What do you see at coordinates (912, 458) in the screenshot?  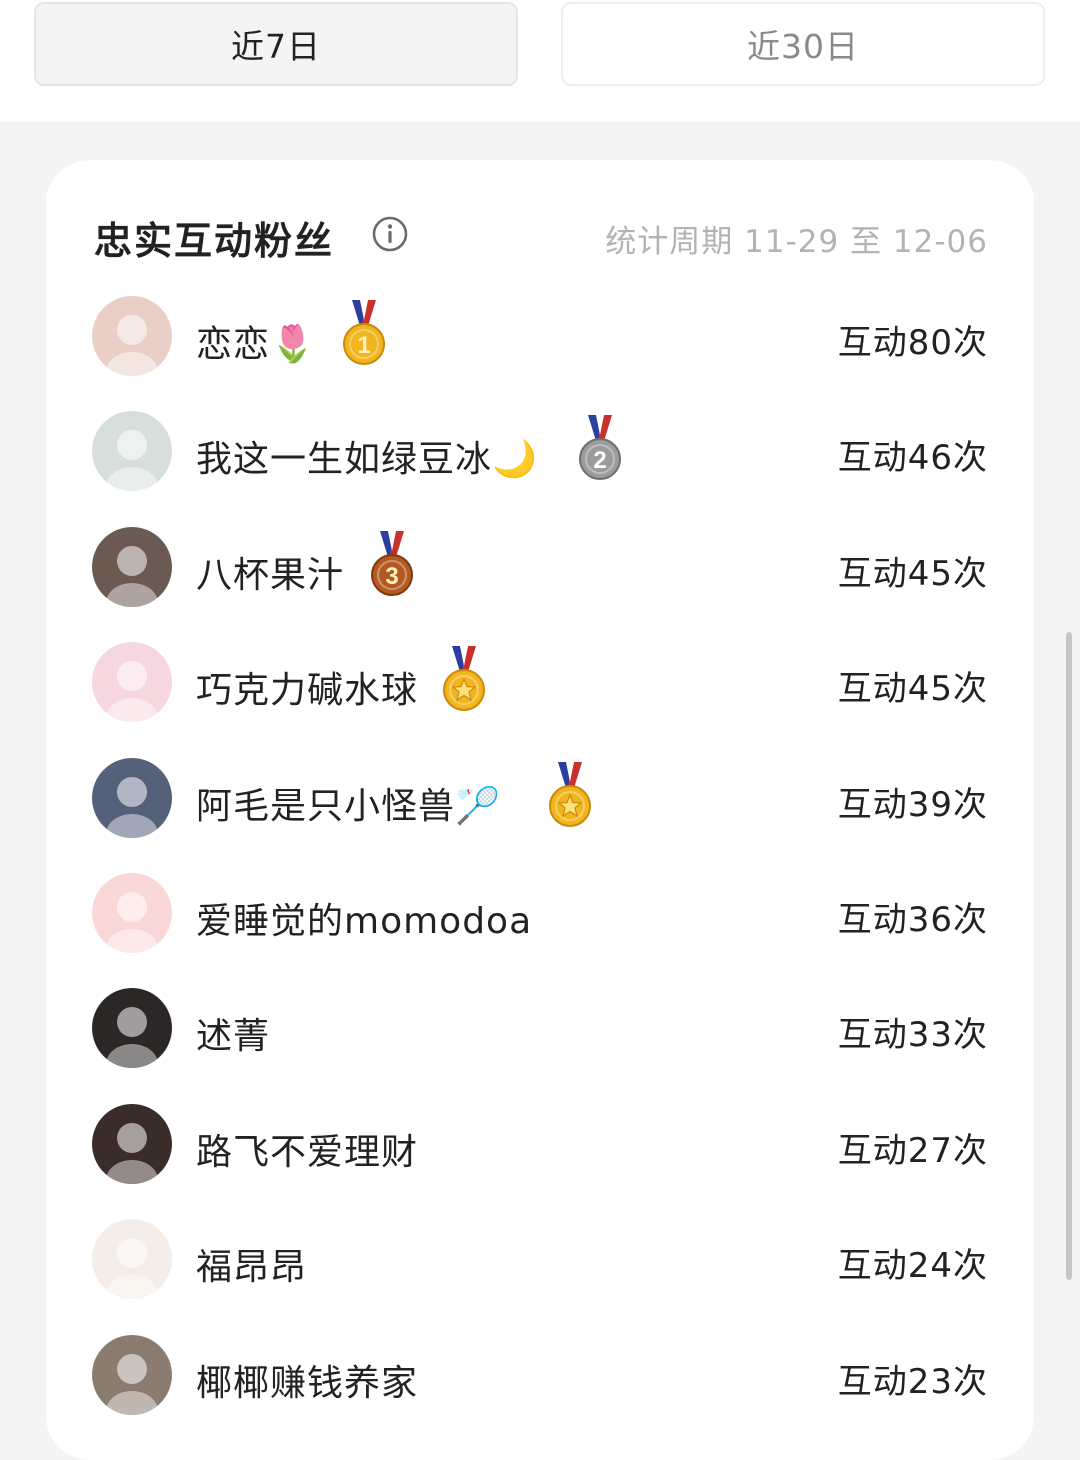 I see `interaction-count: 互动46次` at bounding box center [912, 458].